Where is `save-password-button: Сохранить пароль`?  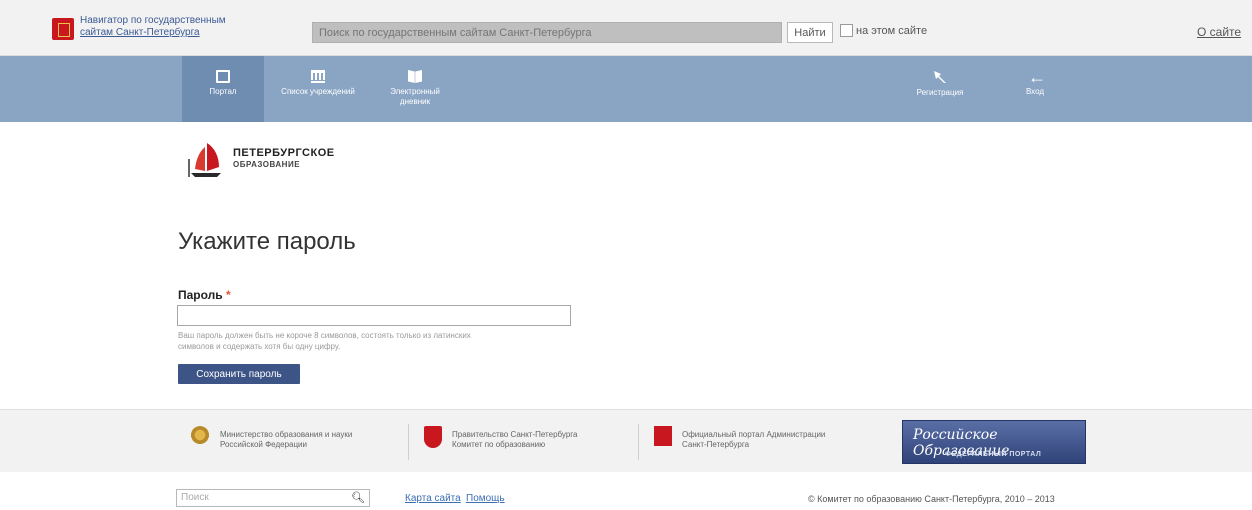 save-password-button: Сохранить пароль is located at coordinates (239, 374).